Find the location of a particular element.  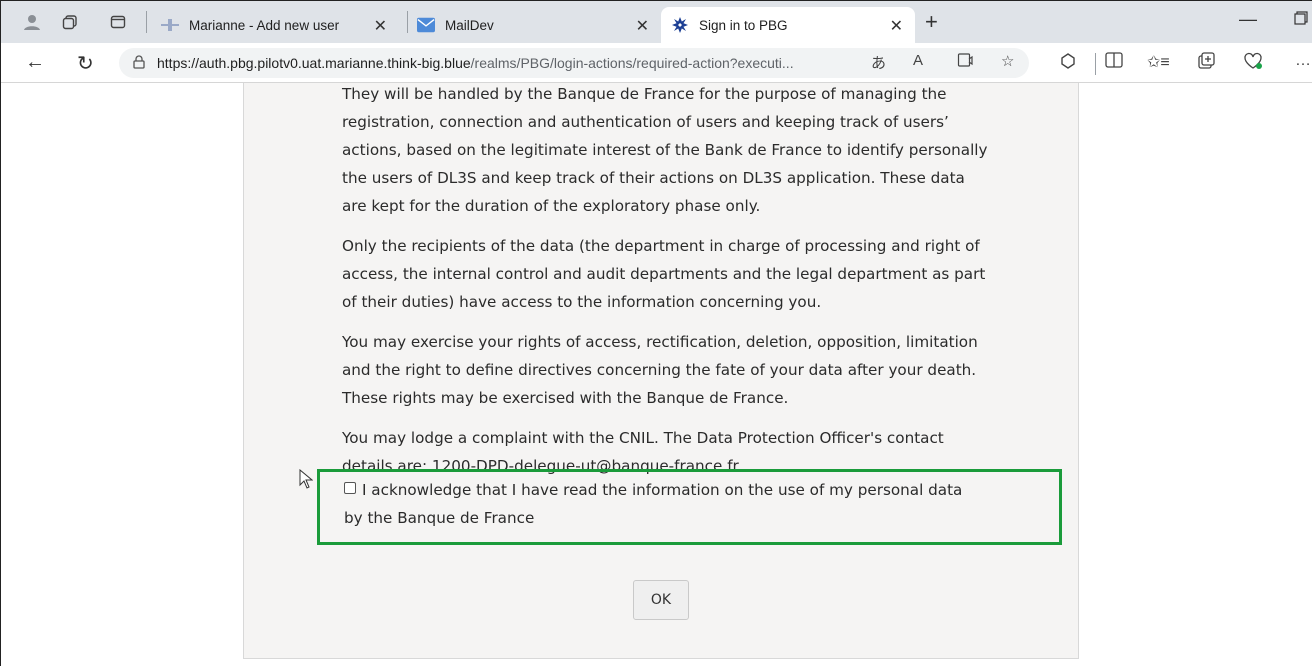

minimize-icon: — is located at coordinates (1248, 19).